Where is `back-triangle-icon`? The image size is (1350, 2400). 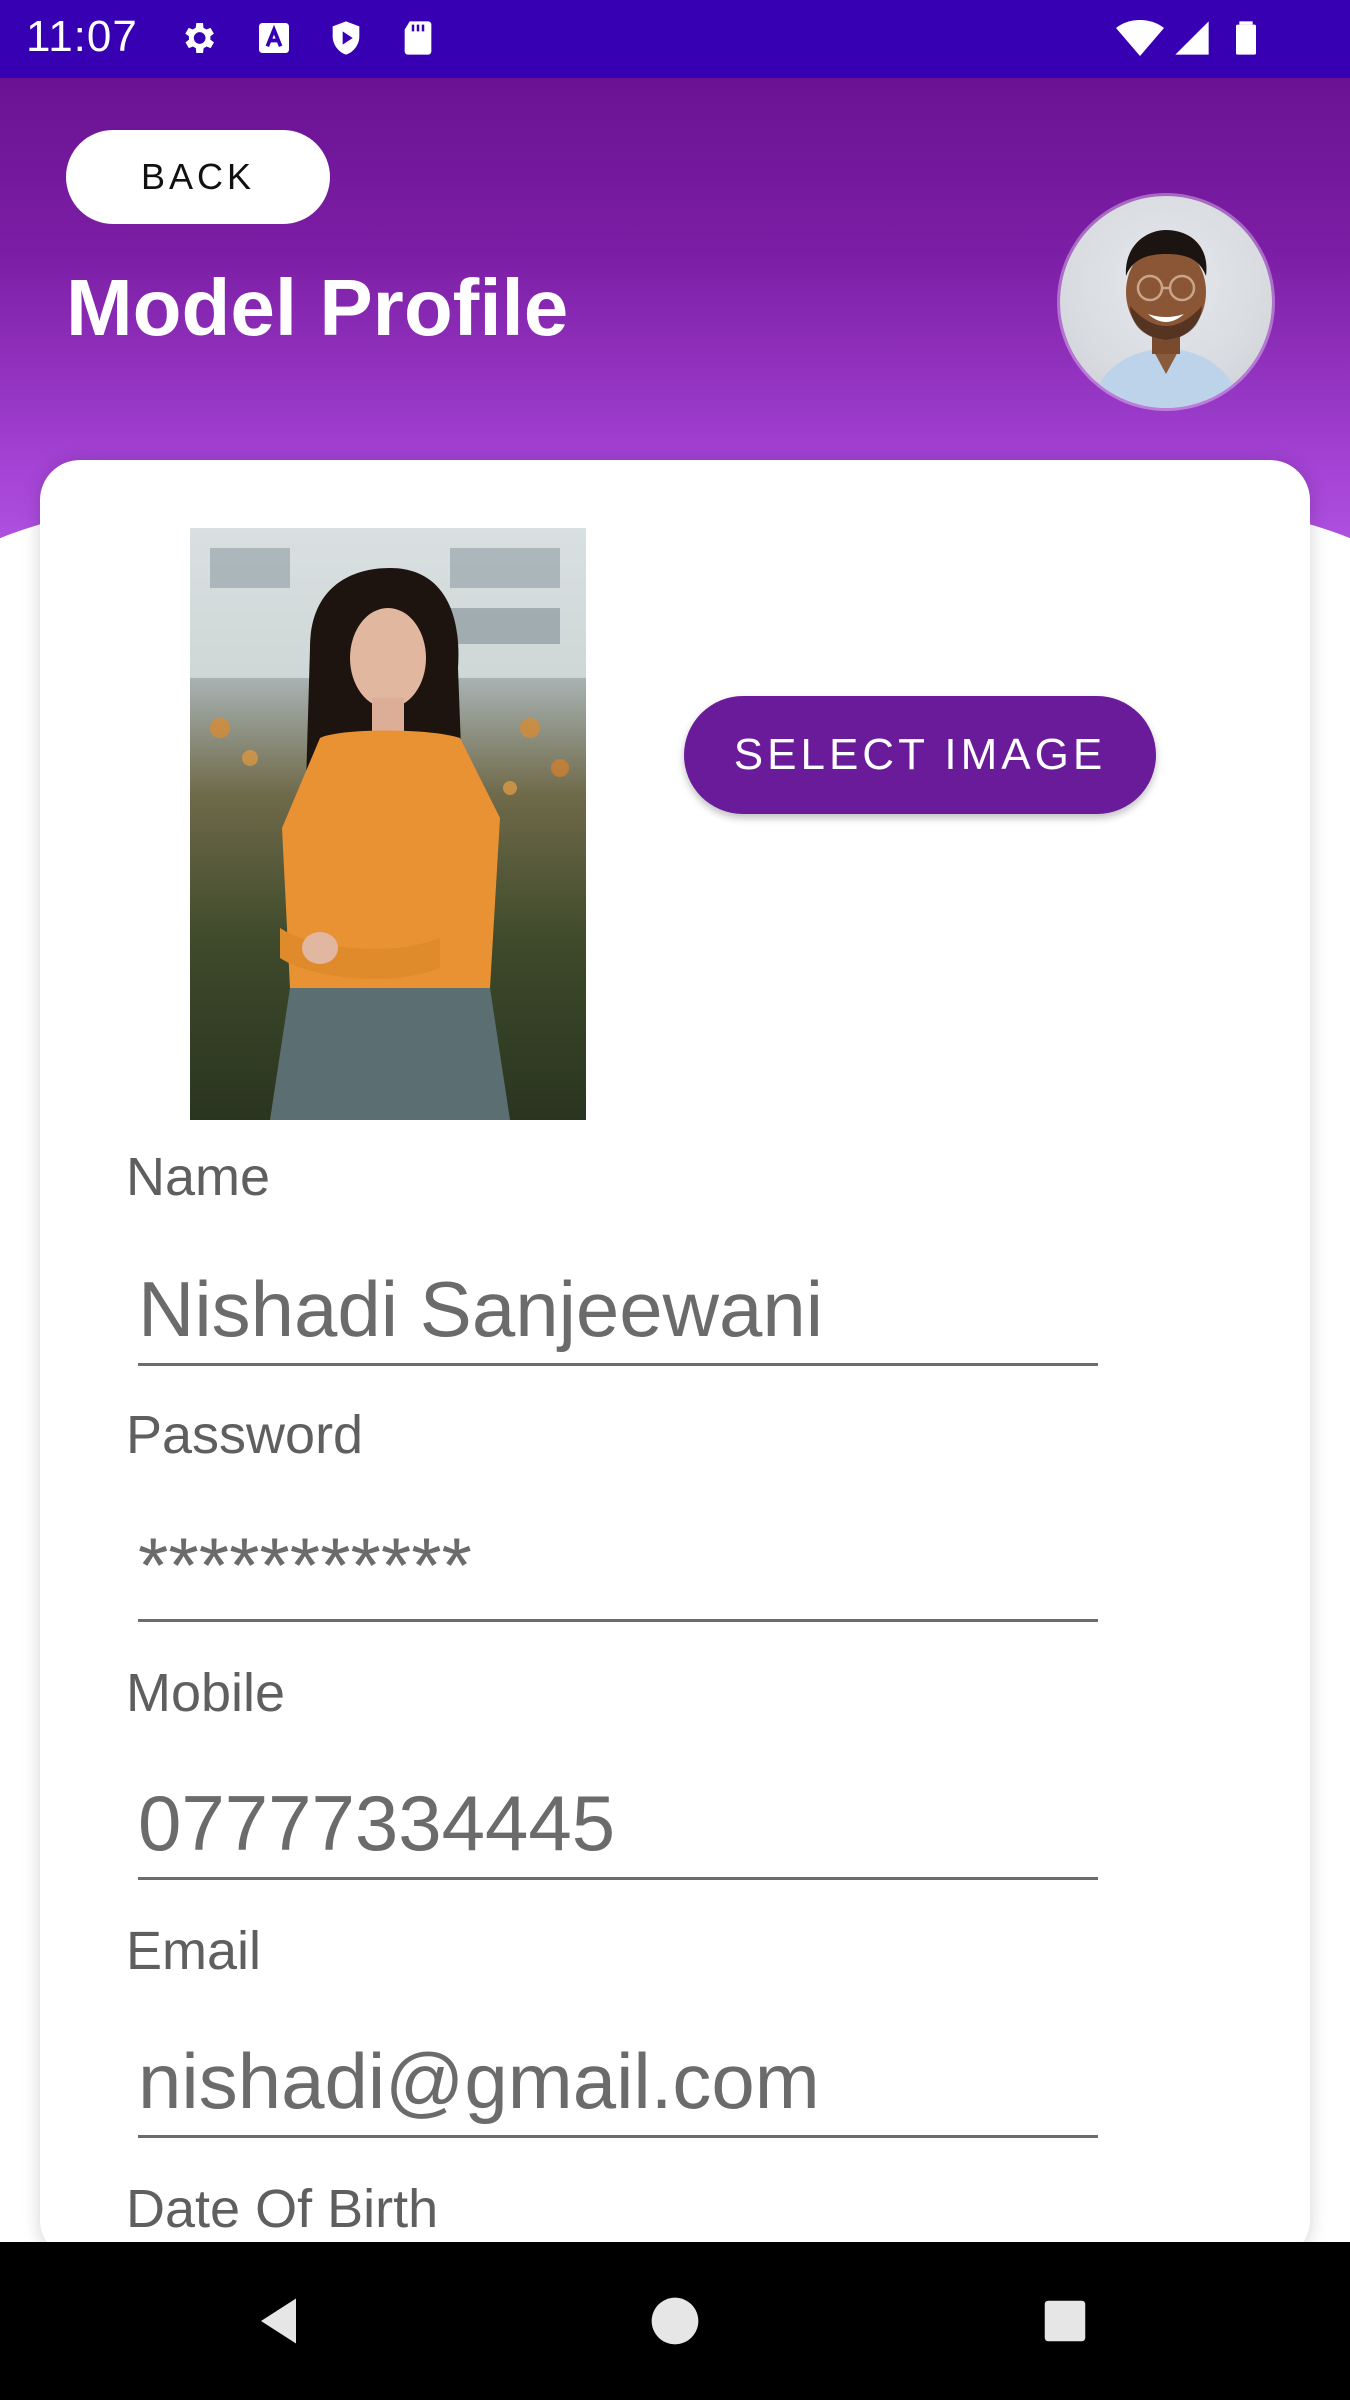 back-triangle-icon is located at coordinates (281, 2321).